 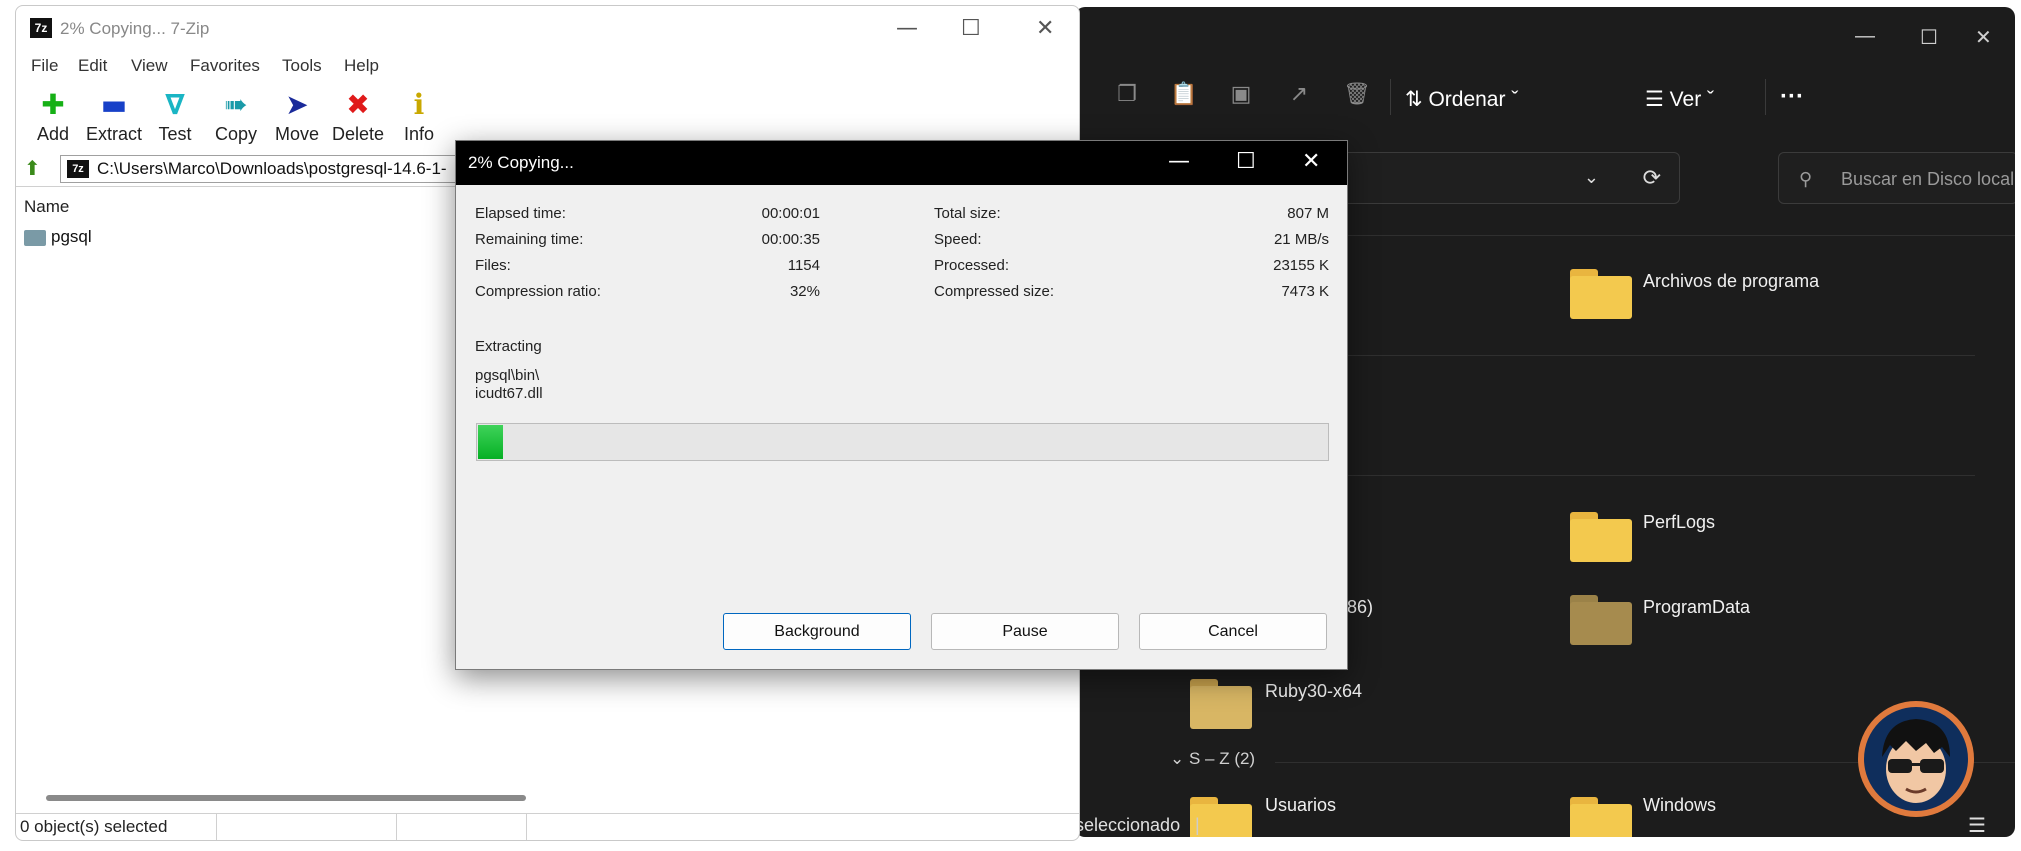 What do you see at coordinates (1679, 99) in the screenshot?
I see `view-button: ☰ Ver ˇ` at bounding box center [1679, 99].